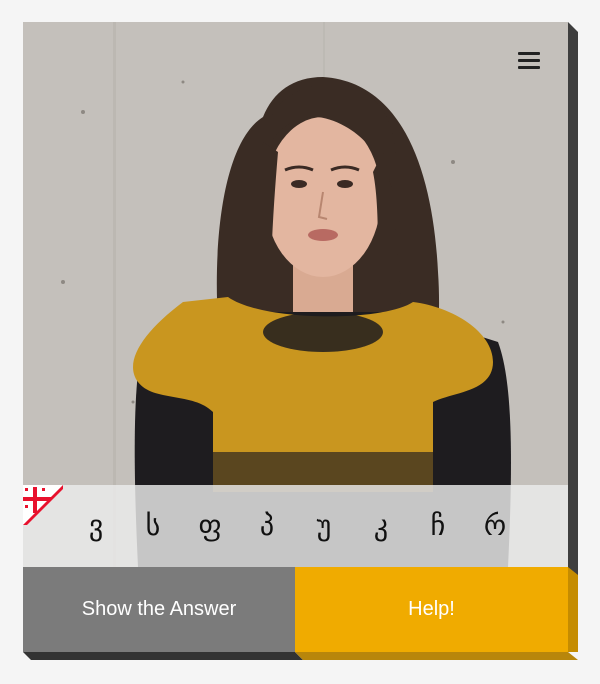  Describe the element at coordinates (324, 526) in the screenshot. I see `letter-tile: უ` at that location.